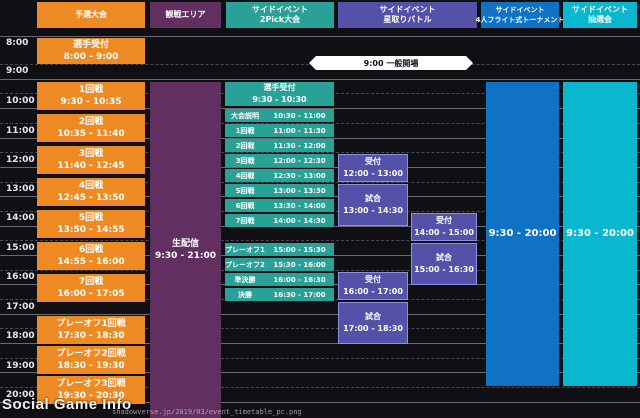  I want to click on block-time: 9:30 - 21:00, so click(185, 256).